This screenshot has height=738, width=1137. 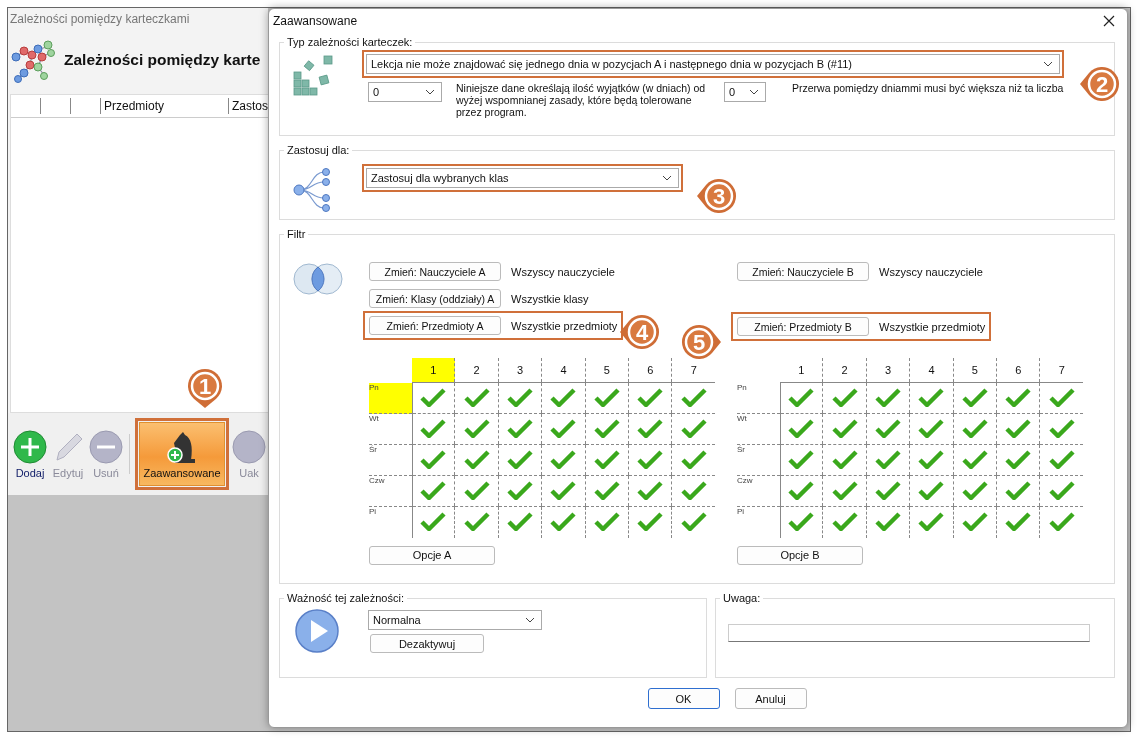 I want to click on column-header: 7, so click(x=1061, y=370).